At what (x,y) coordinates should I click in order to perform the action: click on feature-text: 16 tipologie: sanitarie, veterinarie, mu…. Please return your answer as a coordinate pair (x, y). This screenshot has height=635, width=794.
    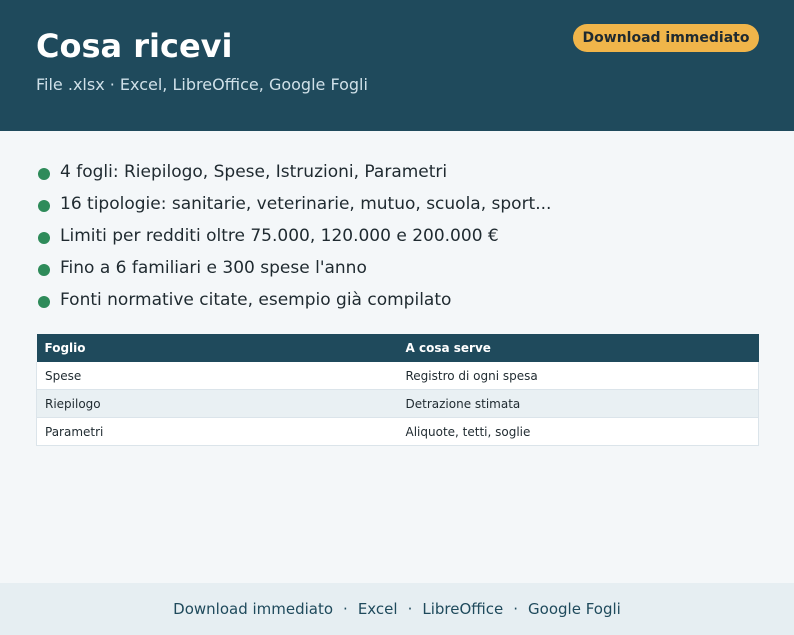
    Looking at the image, I should click on (306, 204).